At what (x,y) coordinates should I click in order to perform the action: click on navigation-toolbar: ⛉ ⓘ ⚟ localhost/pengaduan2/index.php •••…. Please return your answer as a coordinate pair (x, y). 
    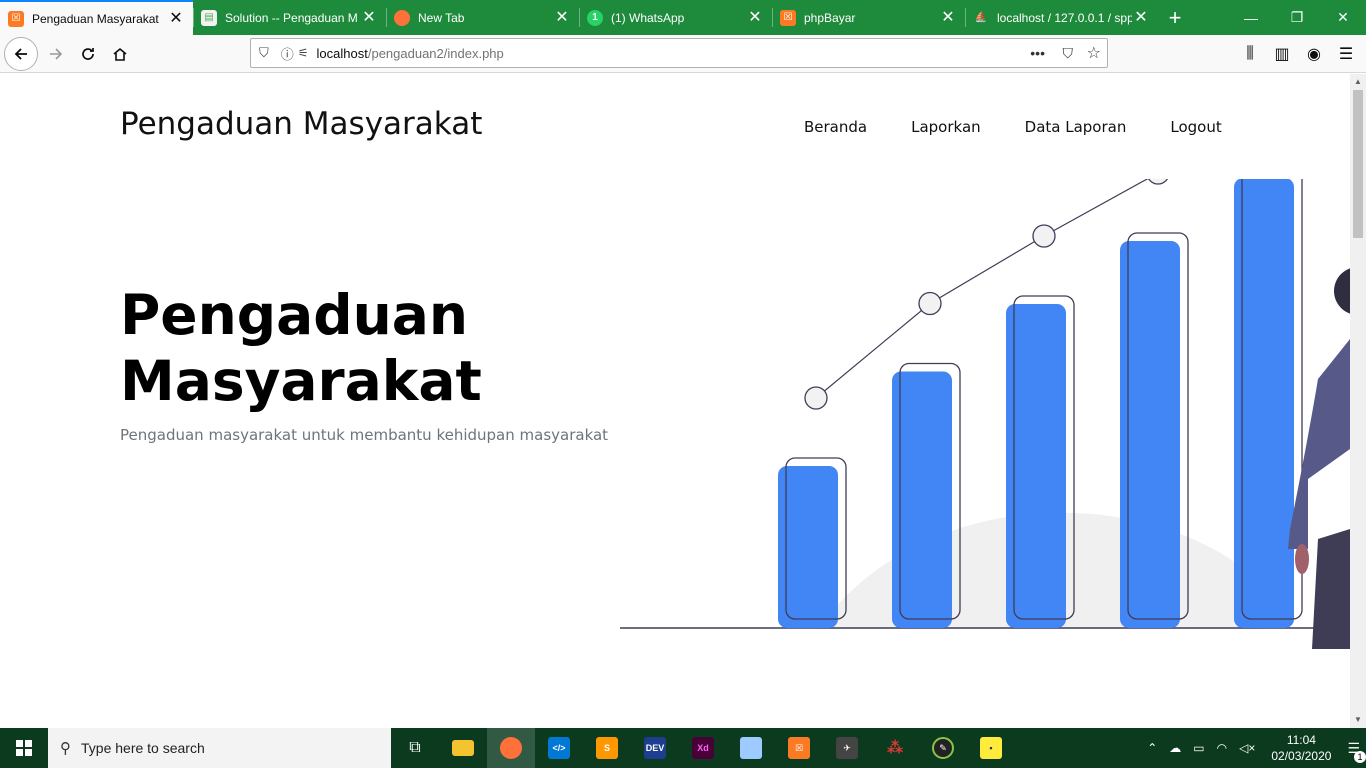
    Looking at the image, I should click on (683, 54).